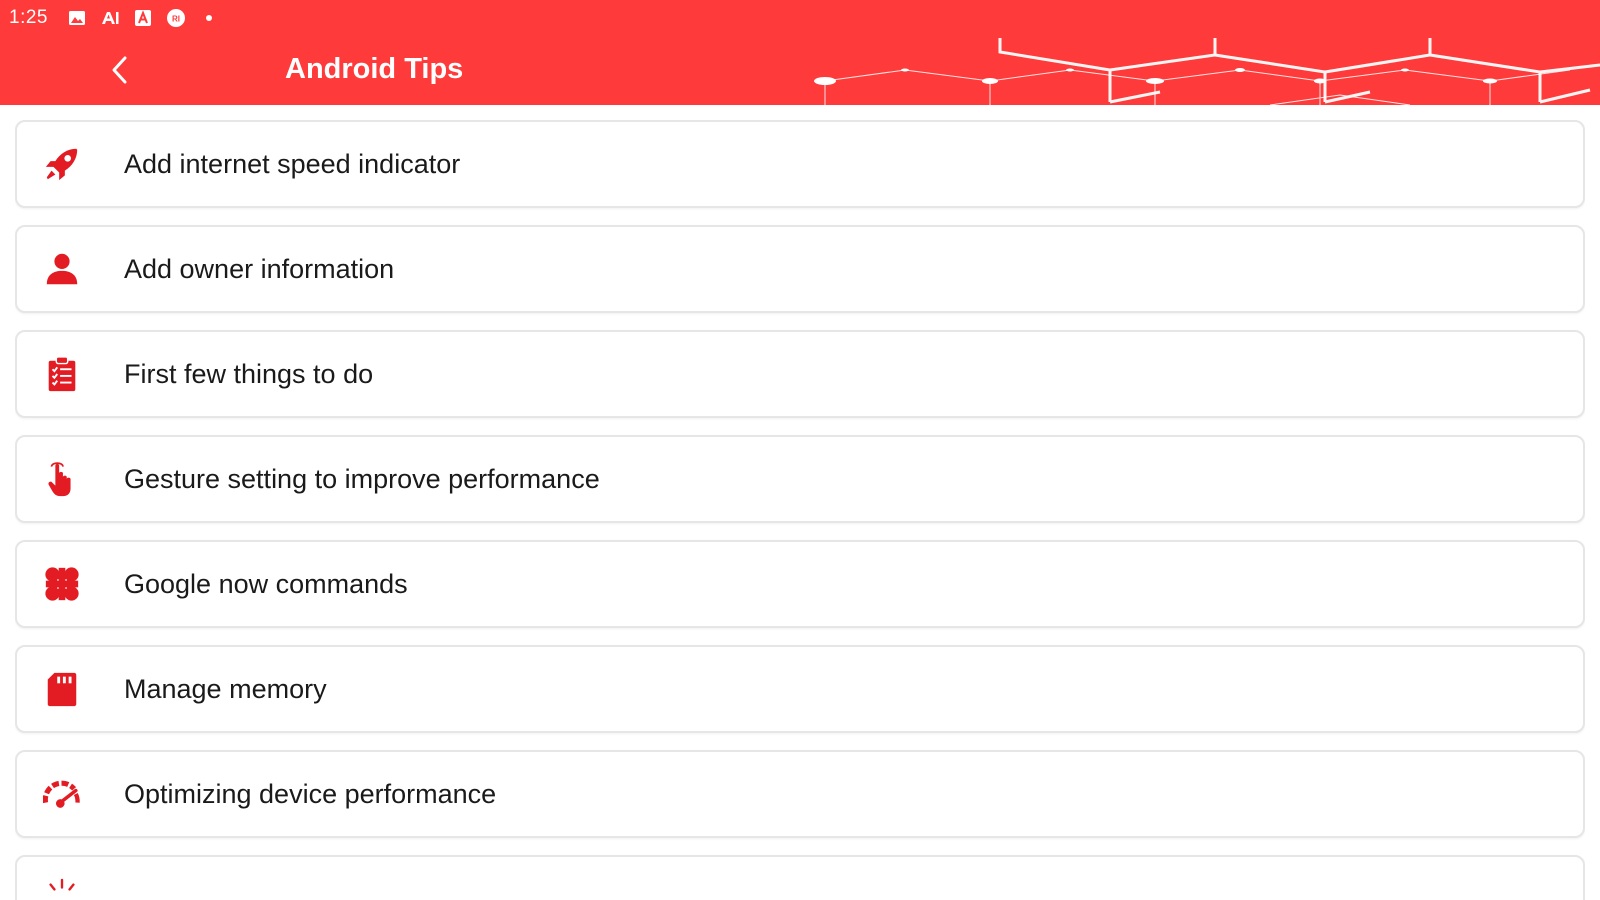 This screenshot has width=1600, height=900. What do you see at coordinates (143, 18) in the screenshot?
I see `font-icon` at bounding box center [143, 18].